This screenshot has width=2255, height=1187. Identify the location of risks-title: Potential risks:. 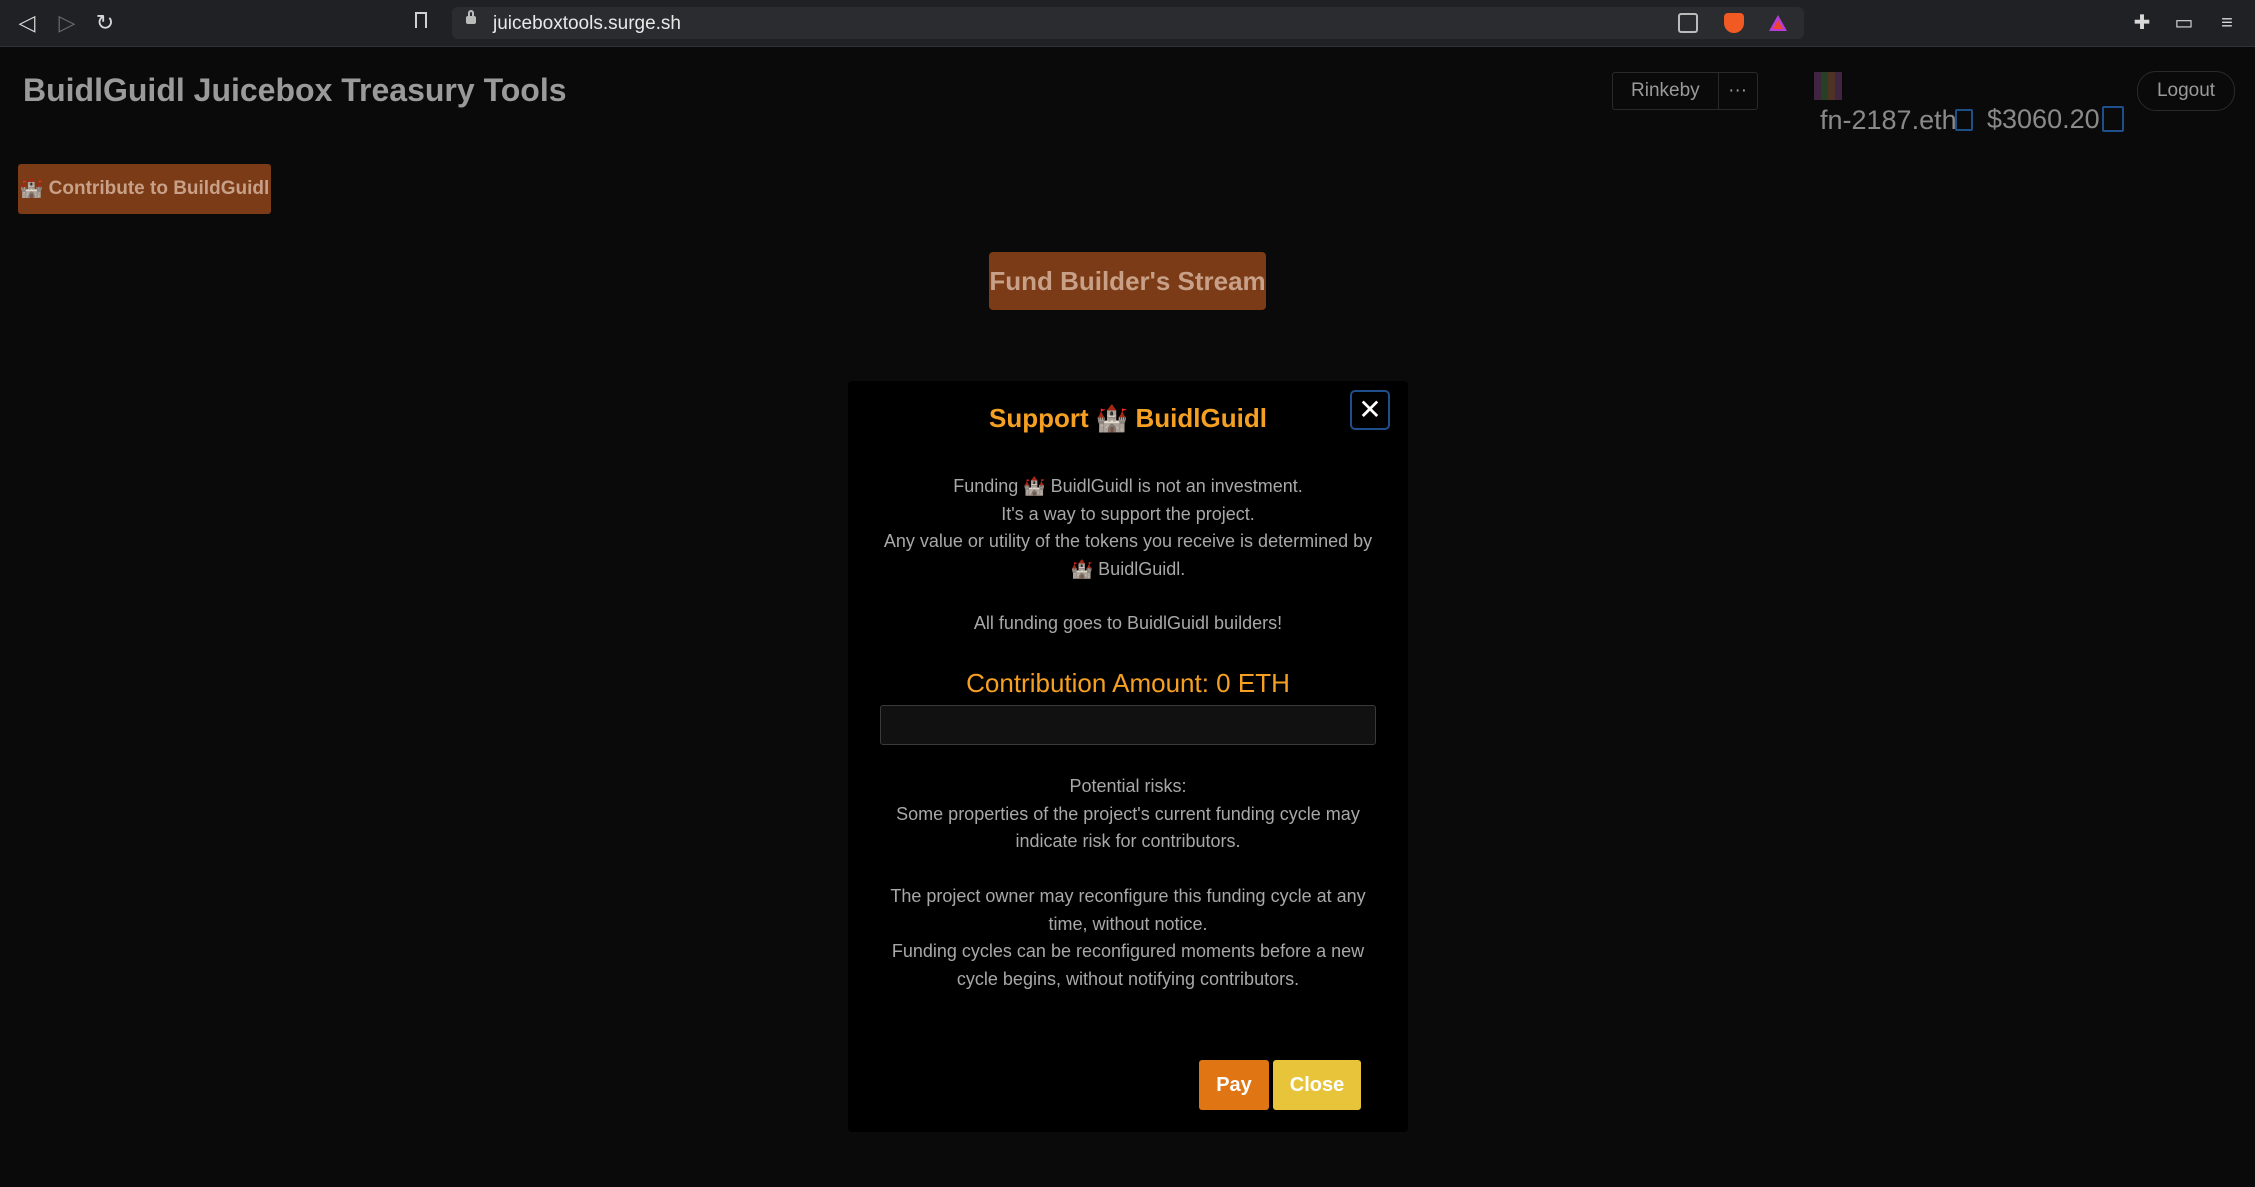
(1128, 786).